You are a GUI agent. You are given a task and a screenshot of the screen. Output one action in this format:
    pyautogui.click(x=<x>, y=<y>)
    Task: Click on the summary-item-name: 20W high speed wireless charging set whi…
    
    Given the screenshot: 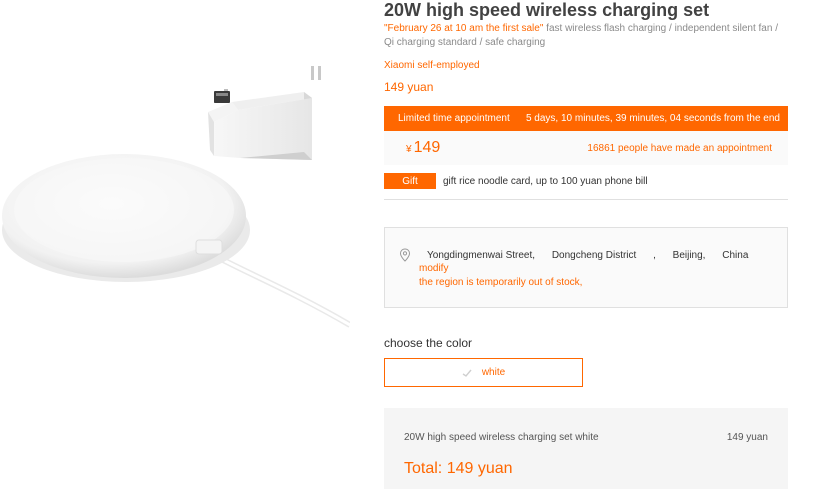 What is the action you would take?
    pyautogui.click(x=501, y=437)
    